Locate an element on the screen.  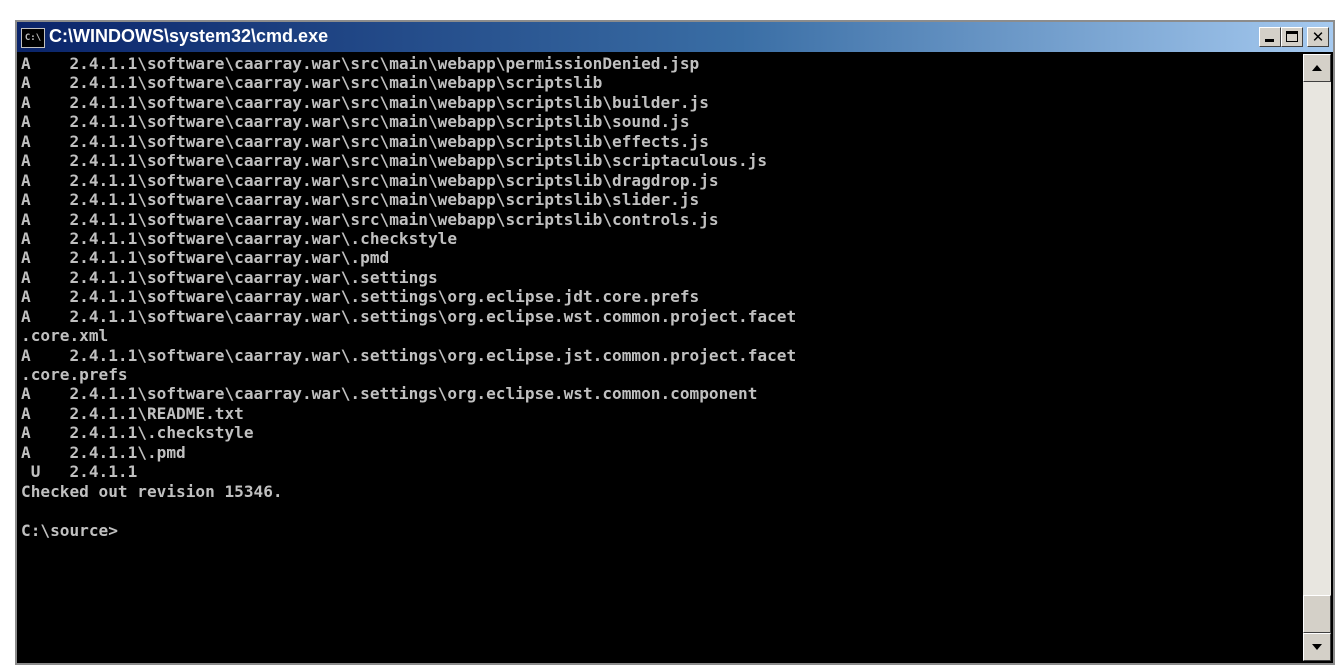
scrollbar-thumb is located at coordinates (1317, 614).